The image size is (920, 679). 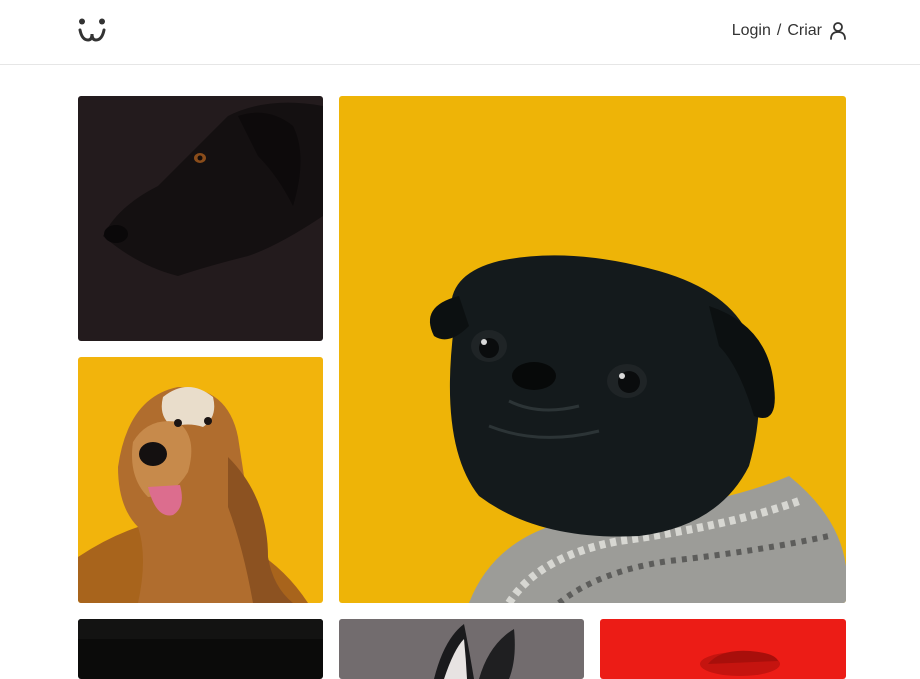 What do you see at coordinates (804, 30) in the screenshot?
I see `create-label: Criar` at bounding box center [804, 30].